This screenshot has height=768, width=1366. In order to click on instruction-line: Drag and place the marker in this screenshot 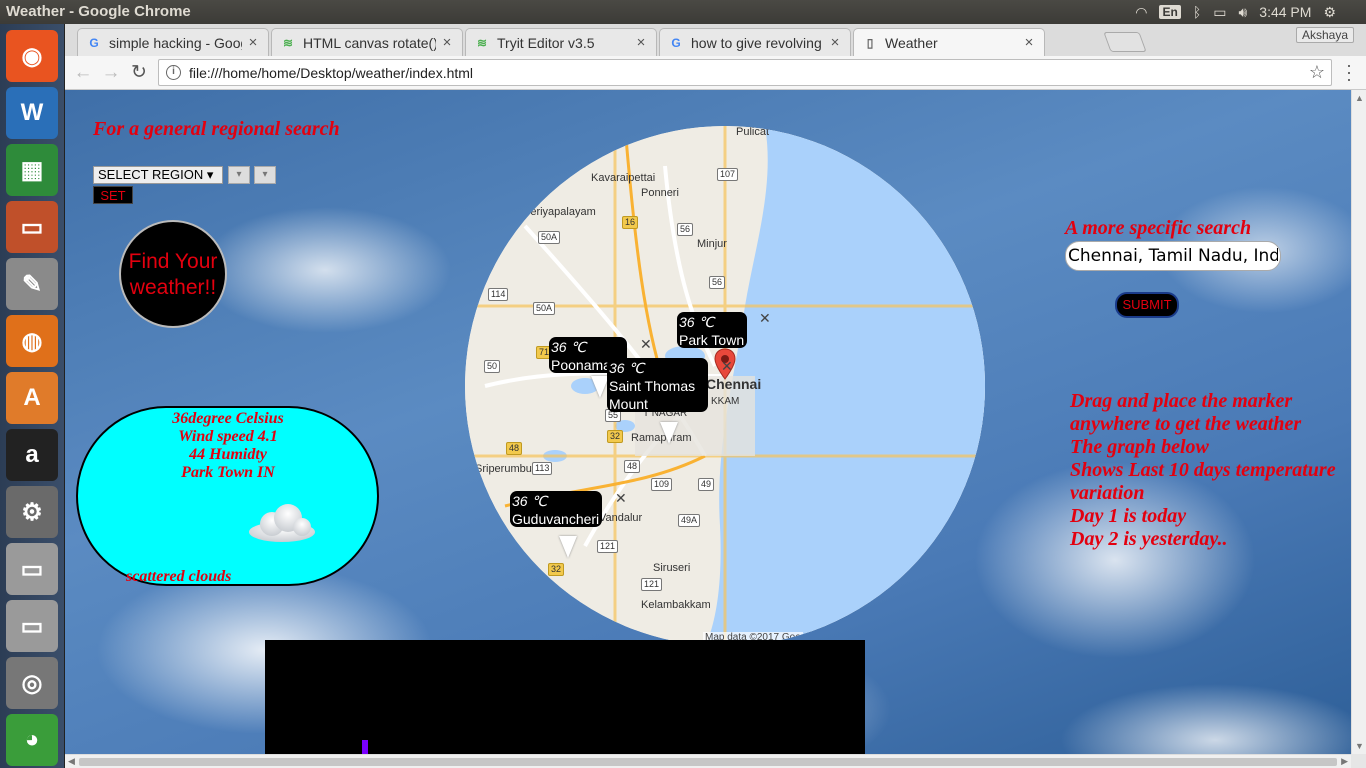, I will do `click(1181, 401)`.